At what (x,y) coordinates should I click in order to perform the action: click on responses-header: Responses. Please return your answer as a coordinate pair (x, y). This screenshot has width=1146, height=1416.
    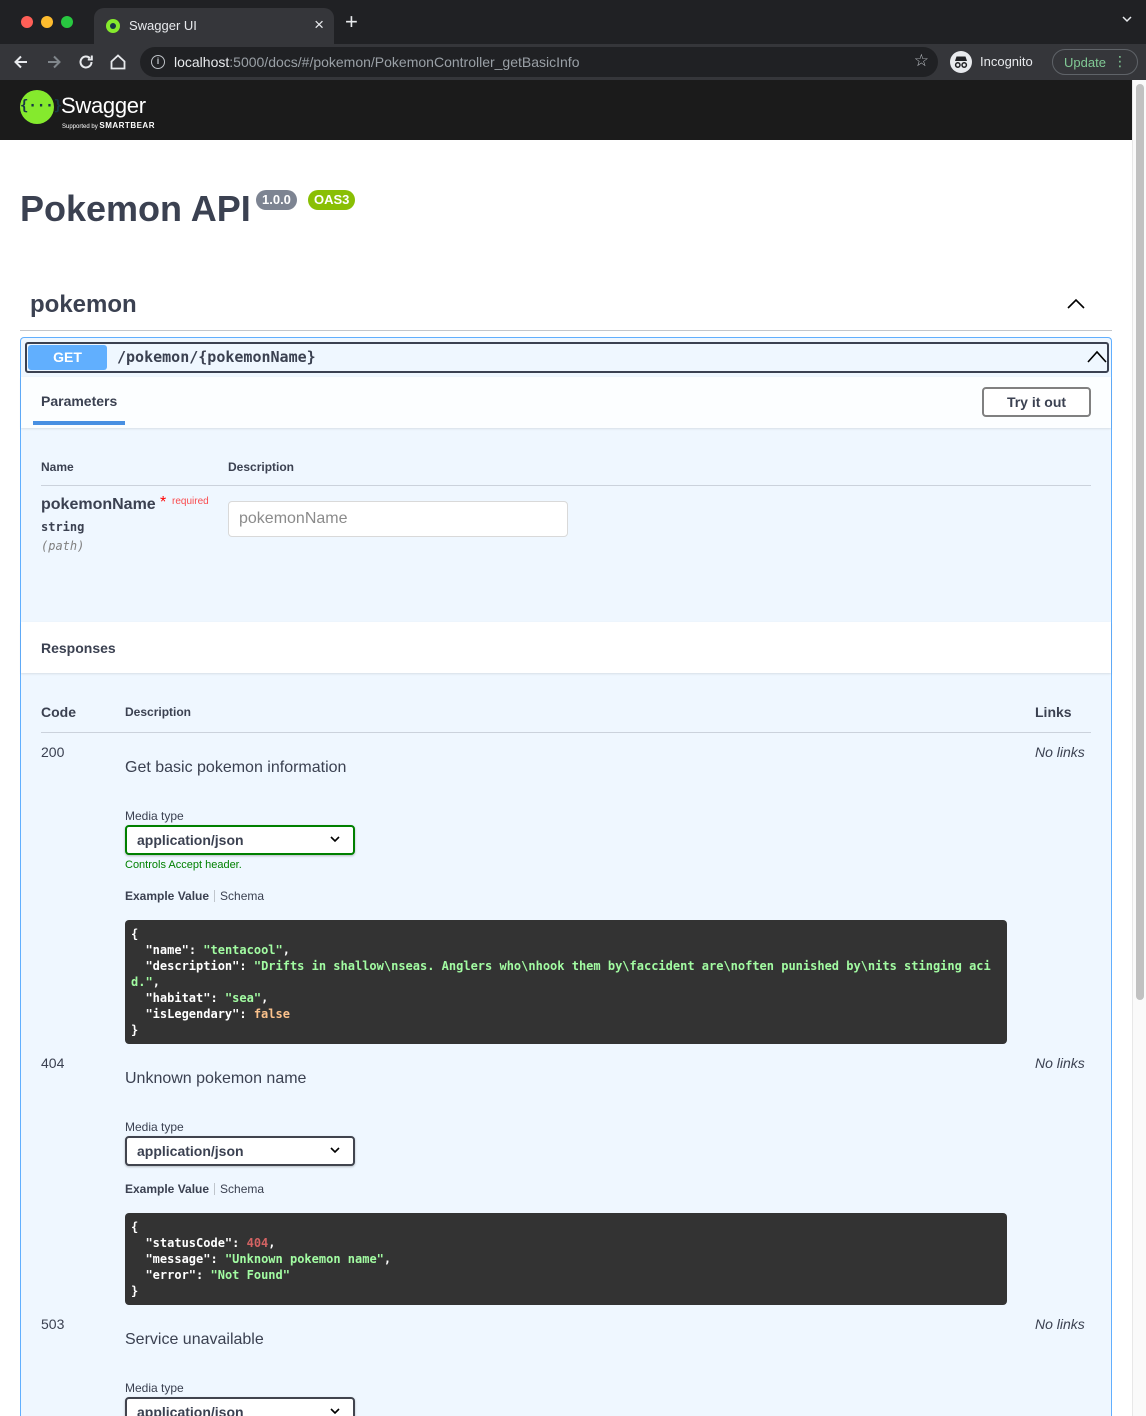
    Looking at the image, I should click on (566, 647).